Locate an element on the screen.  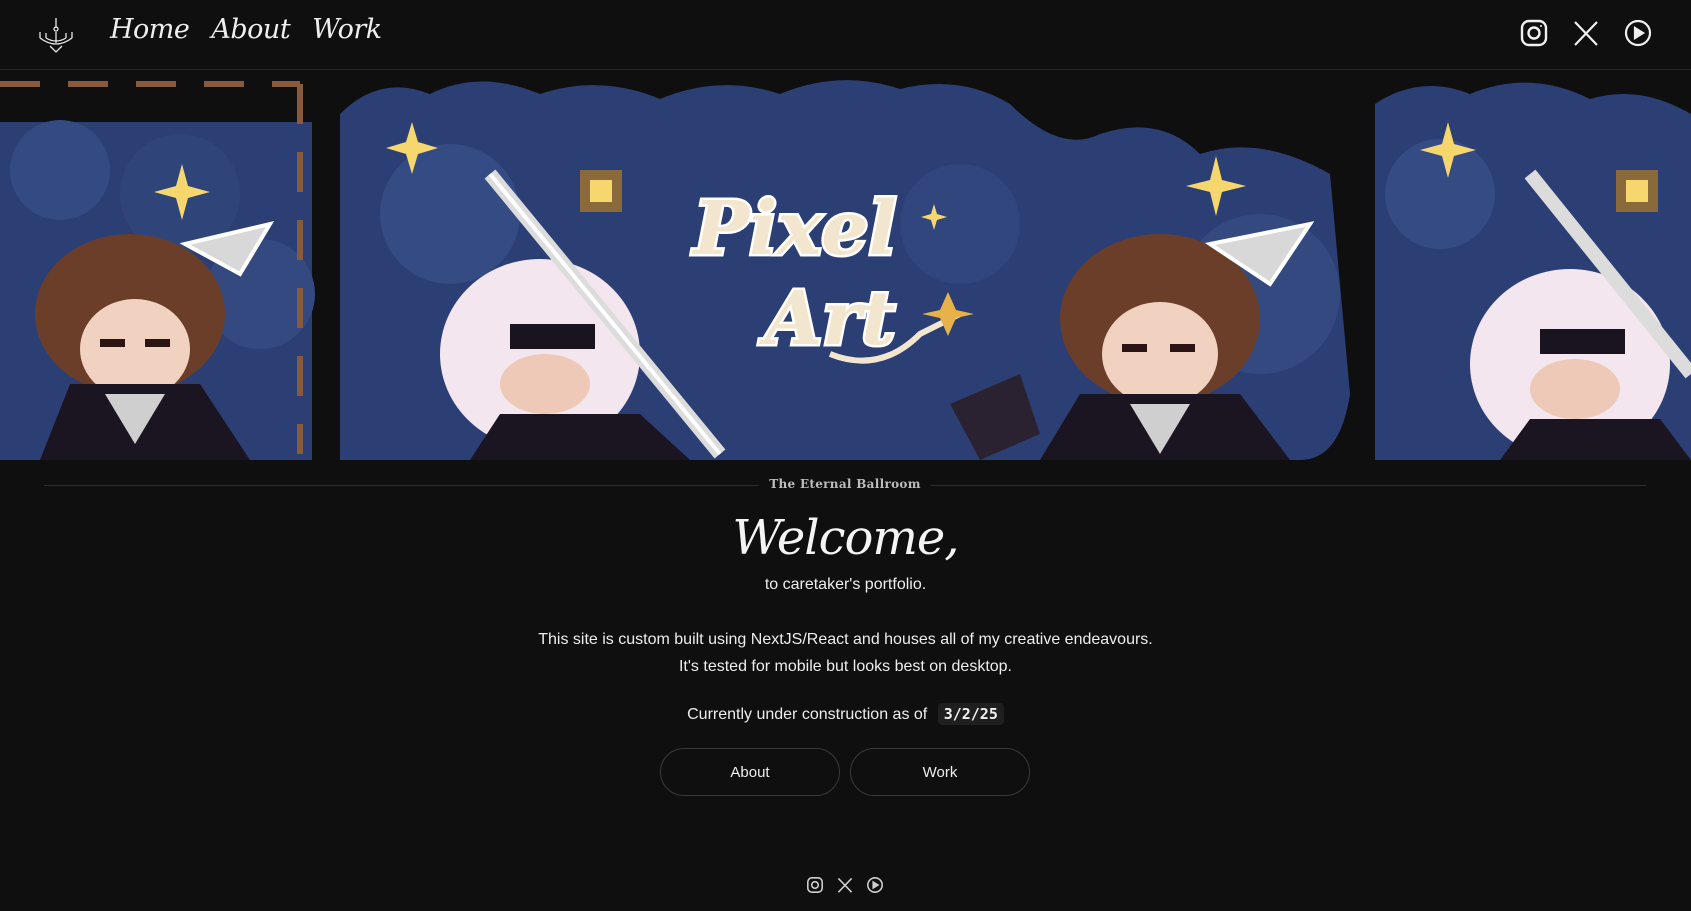
nav-link-about: About is located at coordinates (250, 29).